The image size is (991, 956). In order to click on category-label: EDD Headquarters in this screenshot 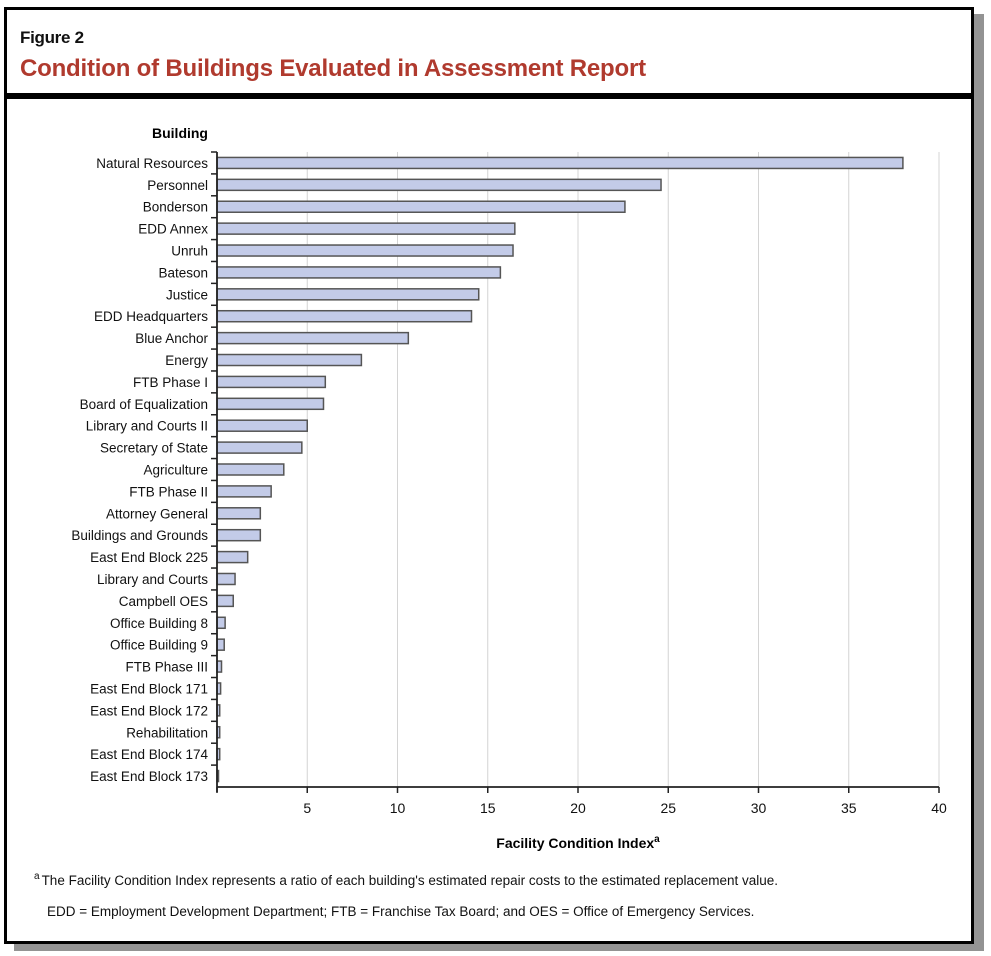, I will do `click(151, 316)`.